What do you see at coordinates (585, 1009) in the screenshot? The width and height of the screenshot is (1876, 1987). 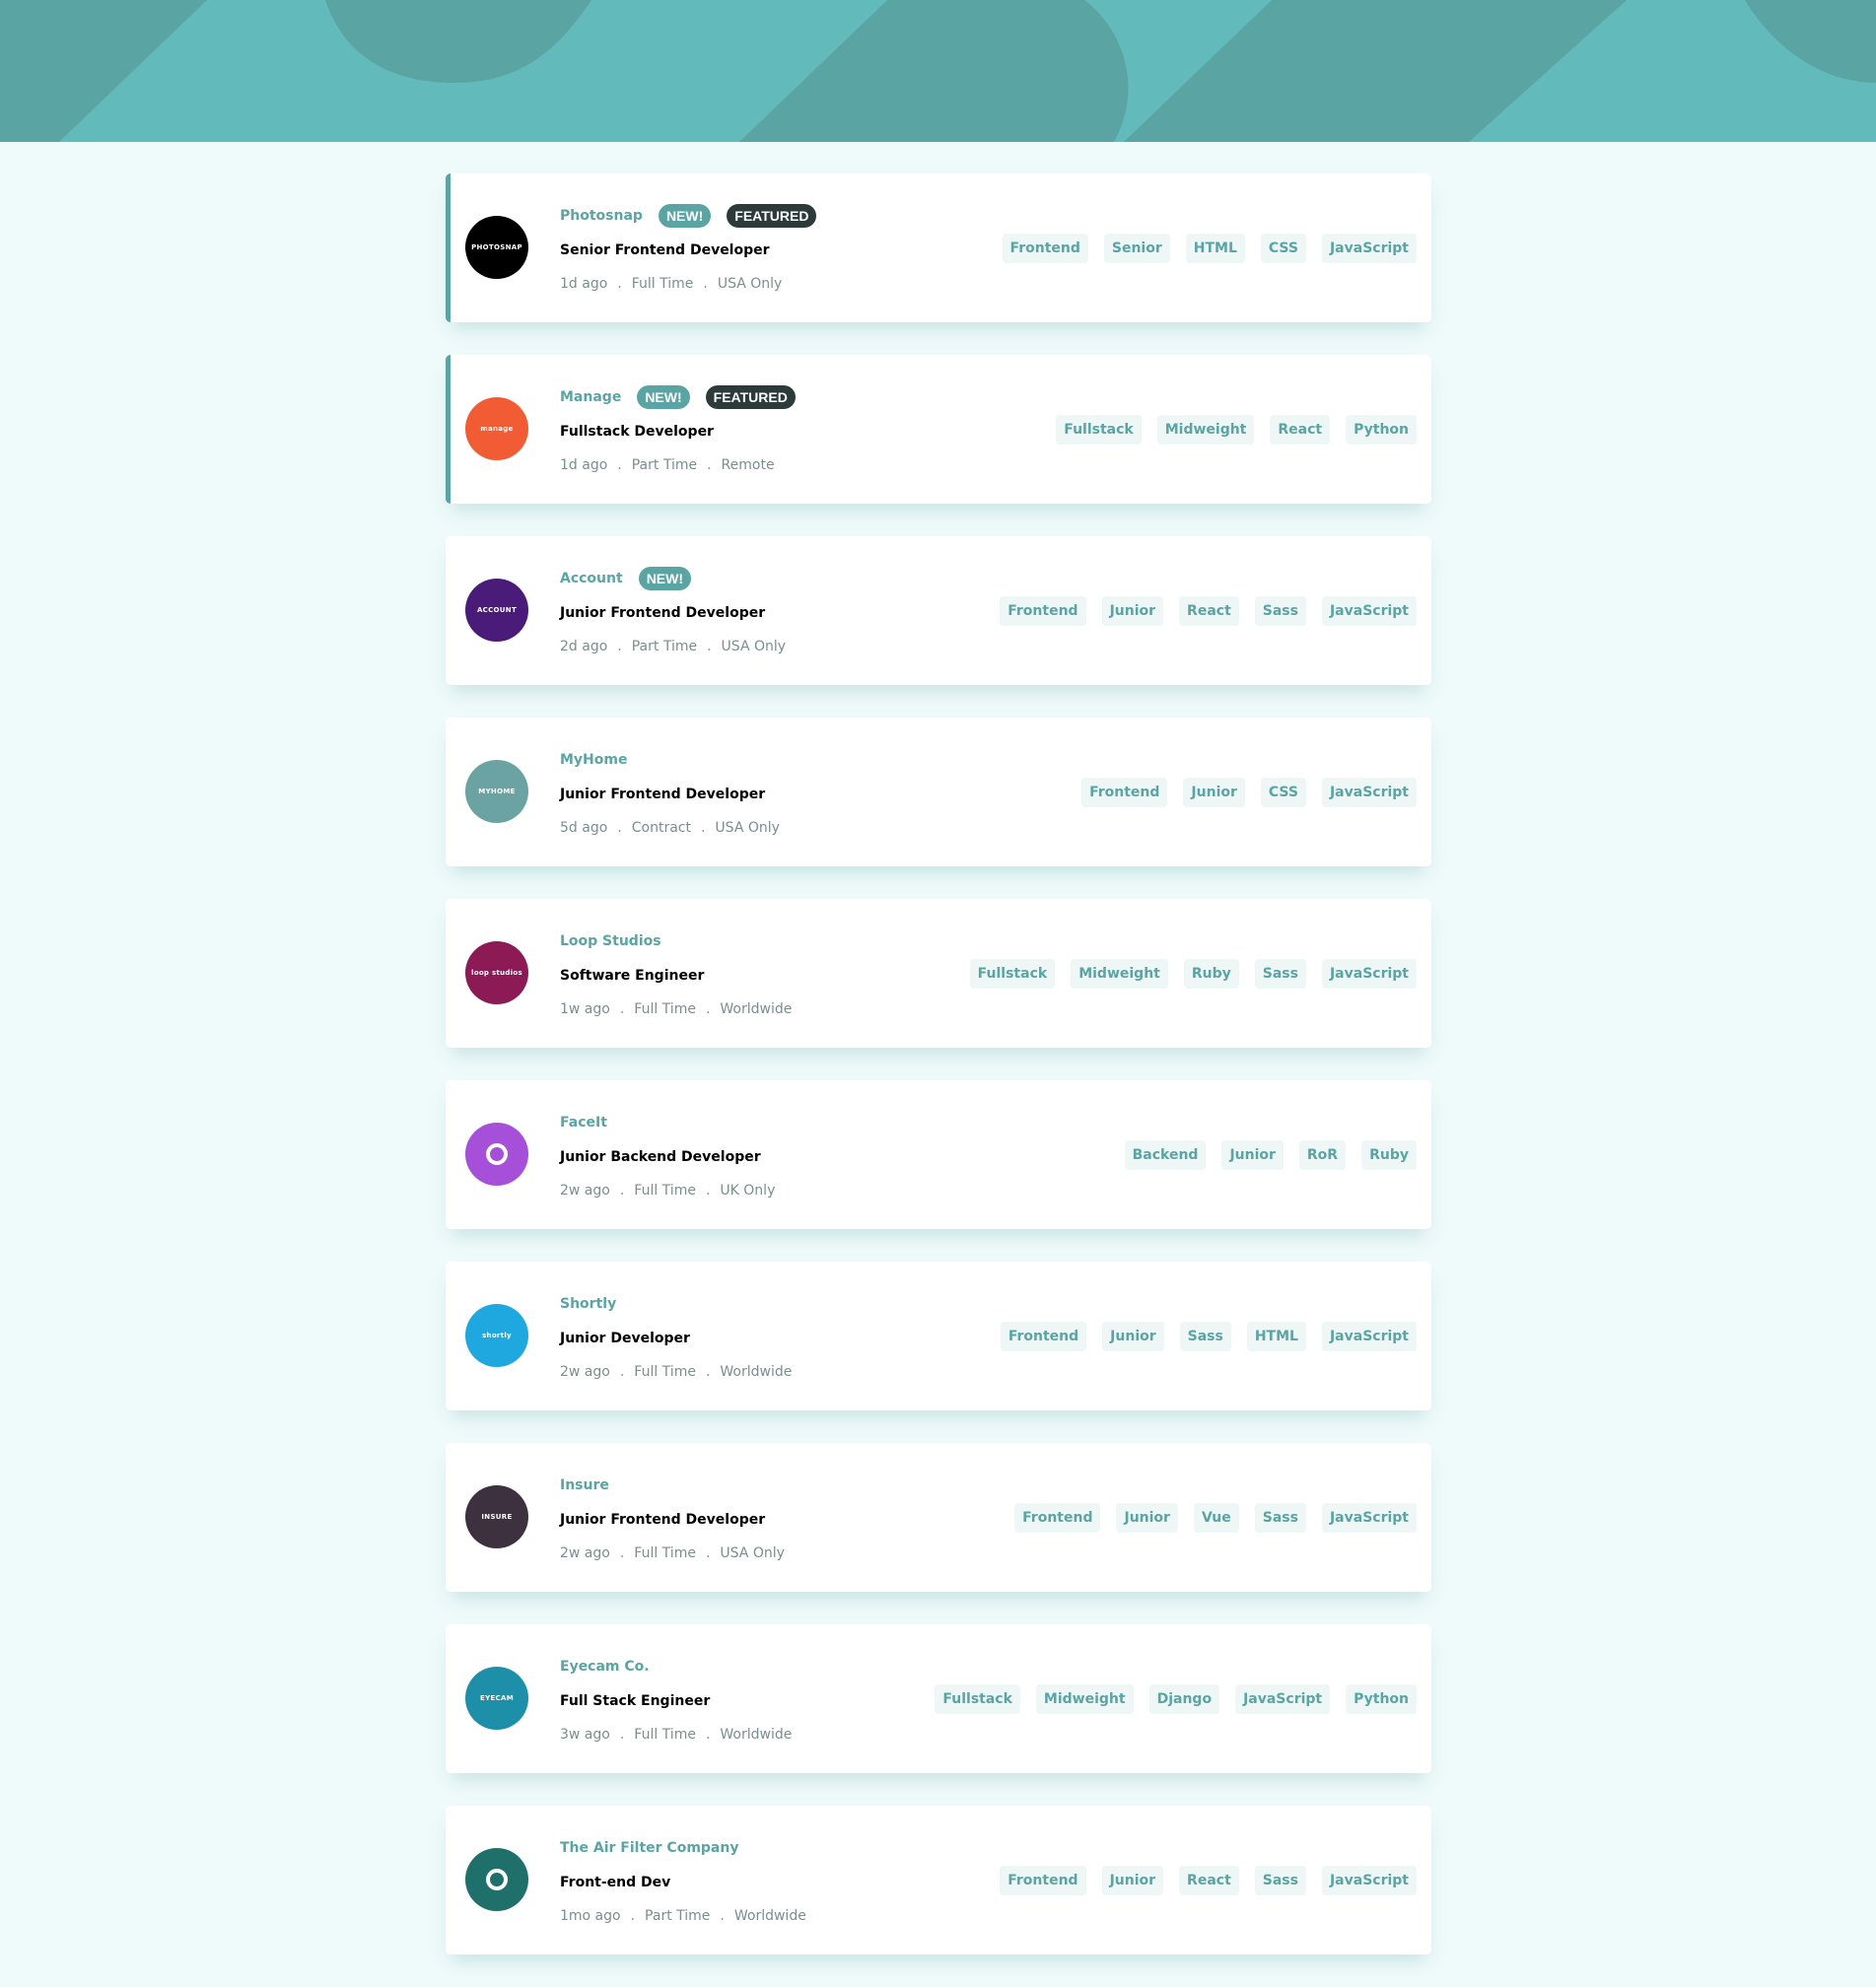 I see `posted-at: 1w ago` at bounding box center [585, 1009].